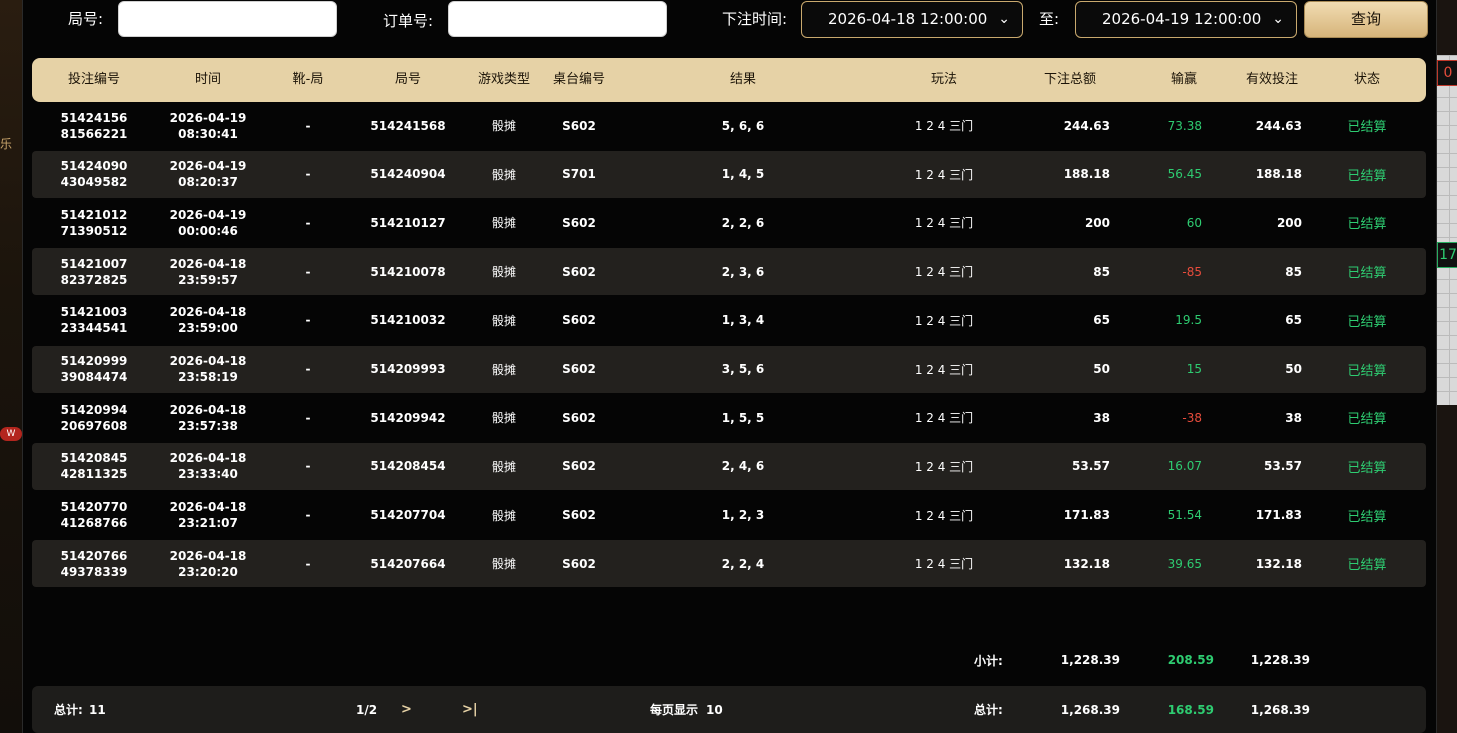  I want to click on result-cell: 3, 5, 6, so click(743, 369).